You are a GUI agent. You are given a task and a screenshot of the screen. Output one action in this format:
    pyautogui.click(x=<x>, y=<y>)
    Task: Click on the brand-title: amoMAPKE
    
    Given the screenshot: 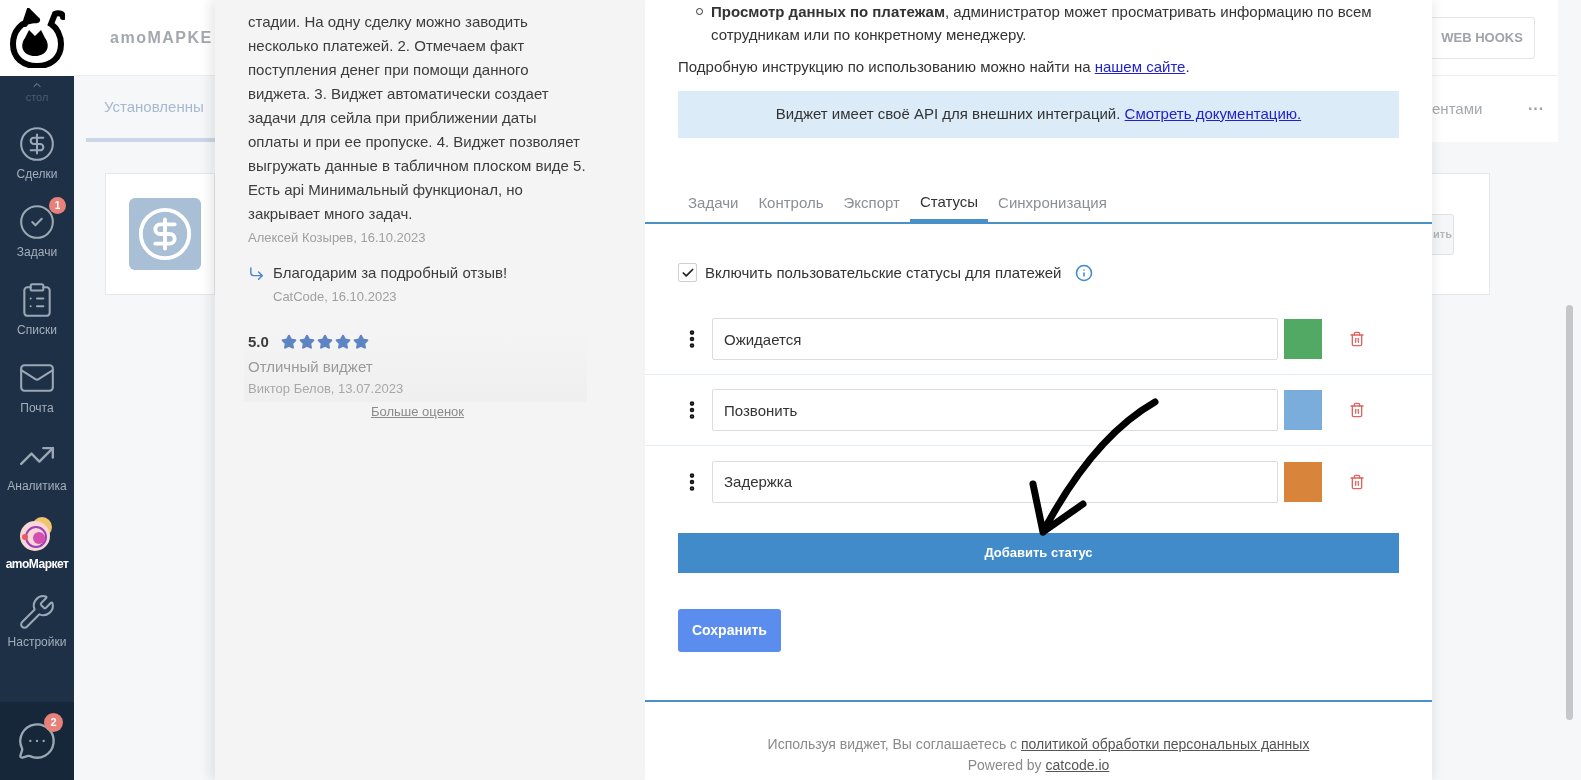 What is the action you would take?
    pyautogui.click(x=161, y=37)
    